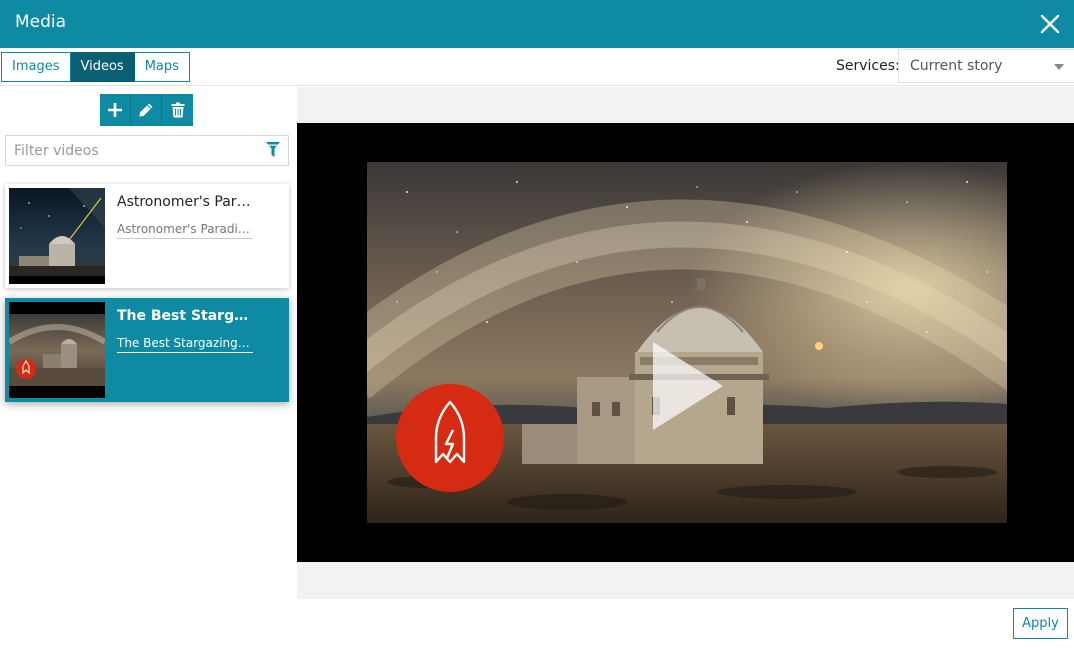  I want to click on add-video-button, so click(115, 110).